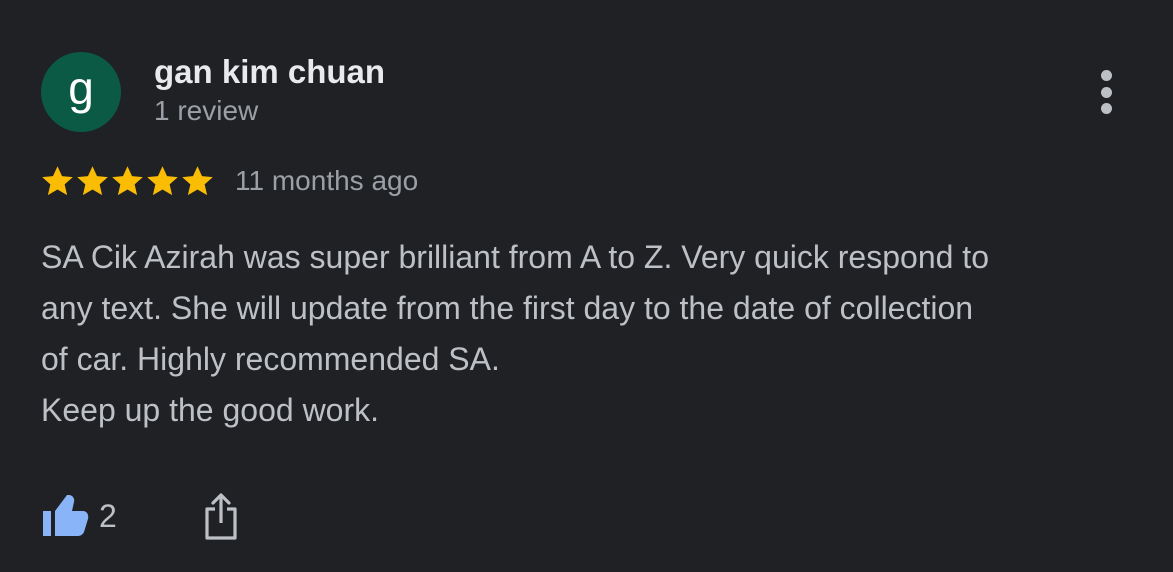 This screenshot has height=572, width=1173. Describe the element at coordinates (269, 72) in the screenshot. I see `author-name: gan kim chuan` at that location.